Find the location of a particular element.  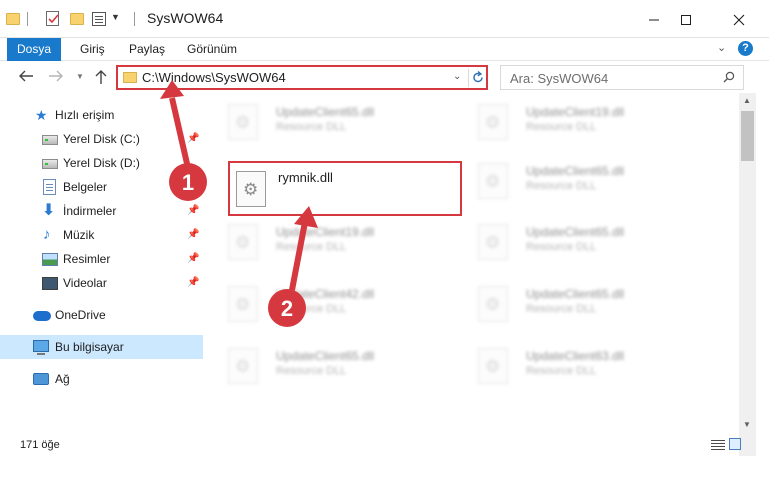

navigation-bar: ▼ C:\Windows\SysWOW64 ⌄ Ara: SysWOW64 is located at coordinates (384, 77).